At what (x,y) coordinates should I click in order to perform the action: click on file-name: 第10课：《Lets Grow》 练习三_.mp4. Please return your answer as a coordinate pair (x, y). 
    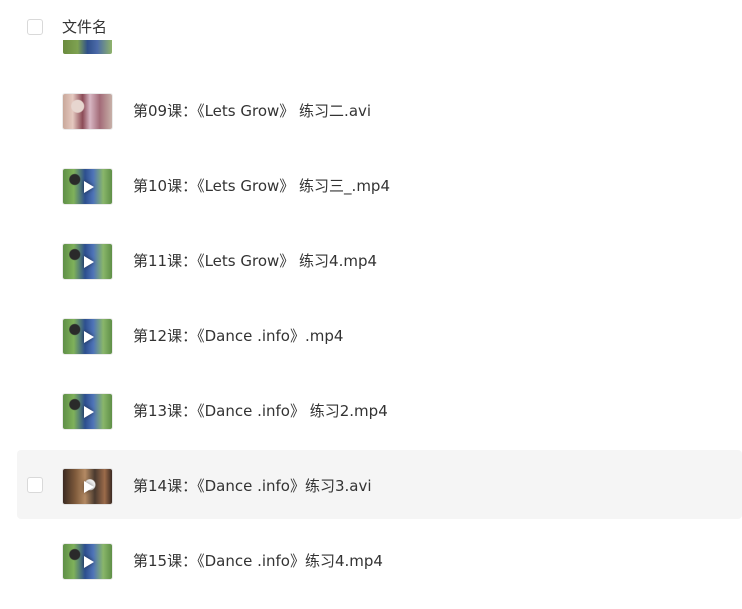
    Looking at the image, I should click on (261, 186).